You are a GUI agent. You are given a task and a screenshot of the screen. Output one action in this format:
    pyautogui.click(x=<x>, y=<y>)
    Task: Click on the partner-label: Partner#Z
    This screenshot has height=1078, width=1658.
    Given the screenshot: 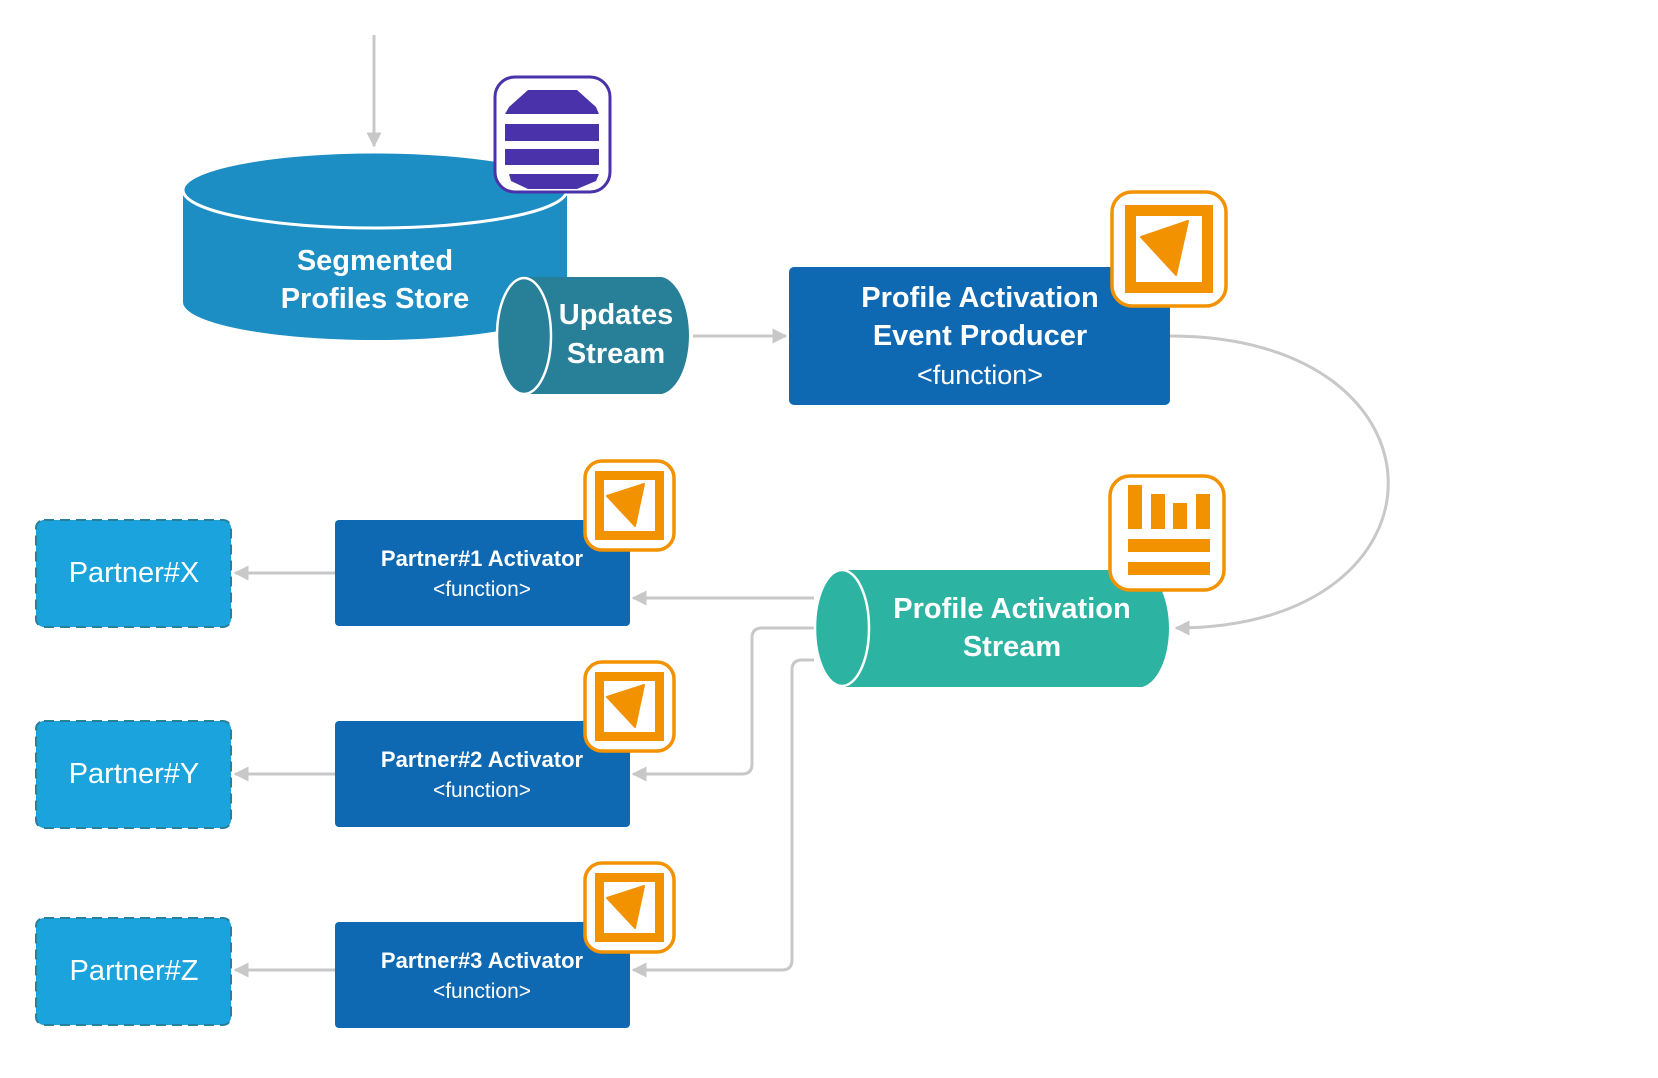 What is the action you would take?
    pyautogui.click(x=134, y=971)
    